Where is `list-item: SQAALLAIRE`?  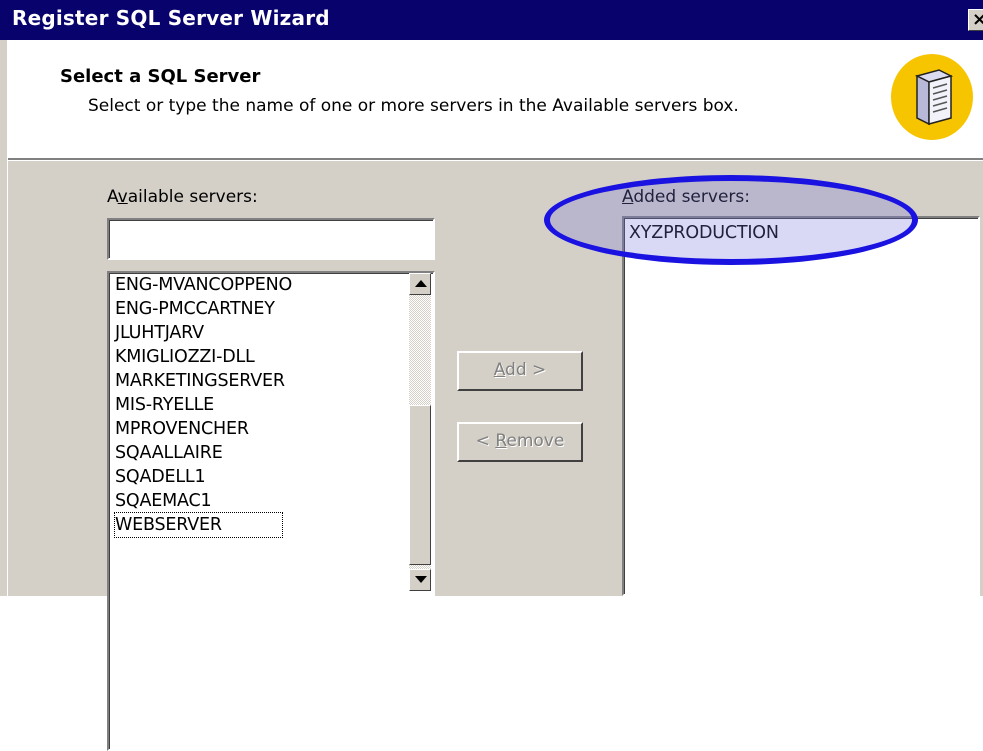 list-item: SQAALLAIRE is located at coordinates (169, 453).